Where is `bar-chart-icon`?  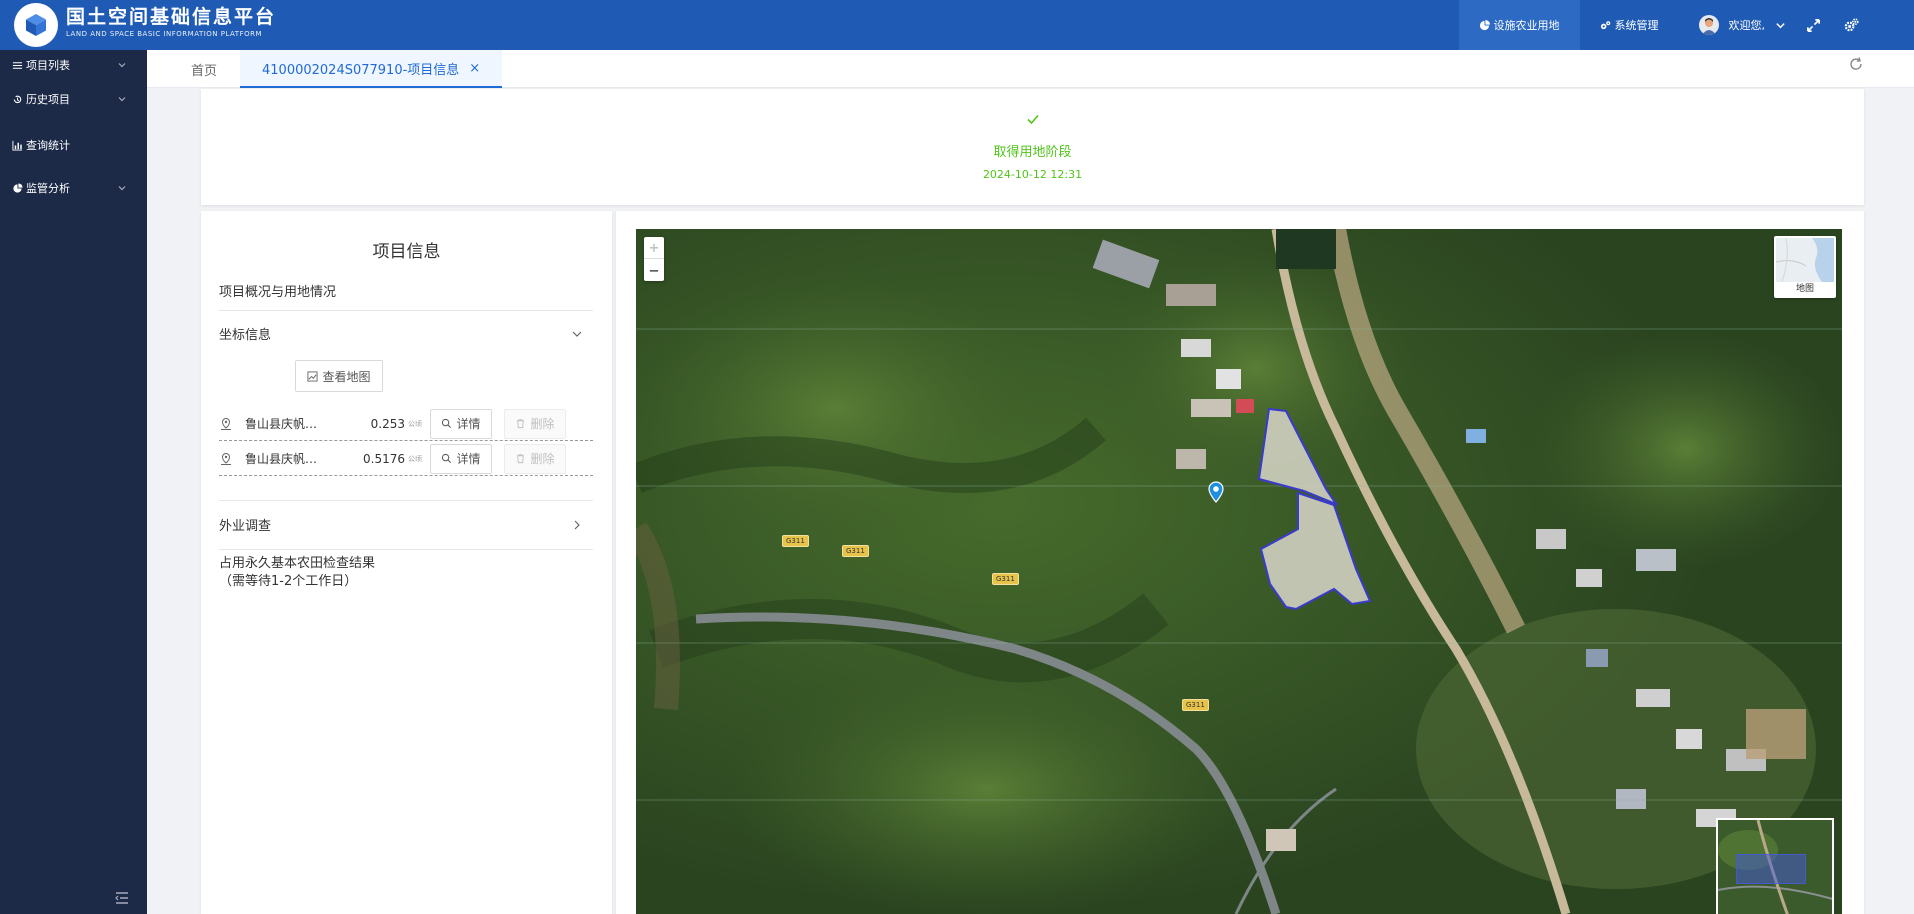 bar-chart-icon is located at coordinates (17, 145).